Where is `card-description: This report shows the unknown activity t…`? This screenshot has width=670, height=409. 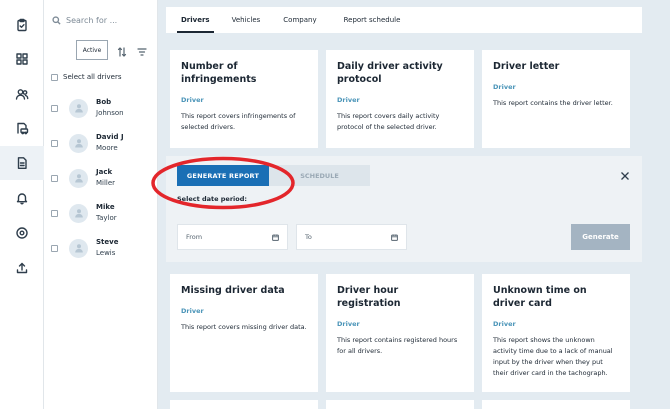
card-description: This report shows the unknown activity t… is located at coordinates (553, 356).